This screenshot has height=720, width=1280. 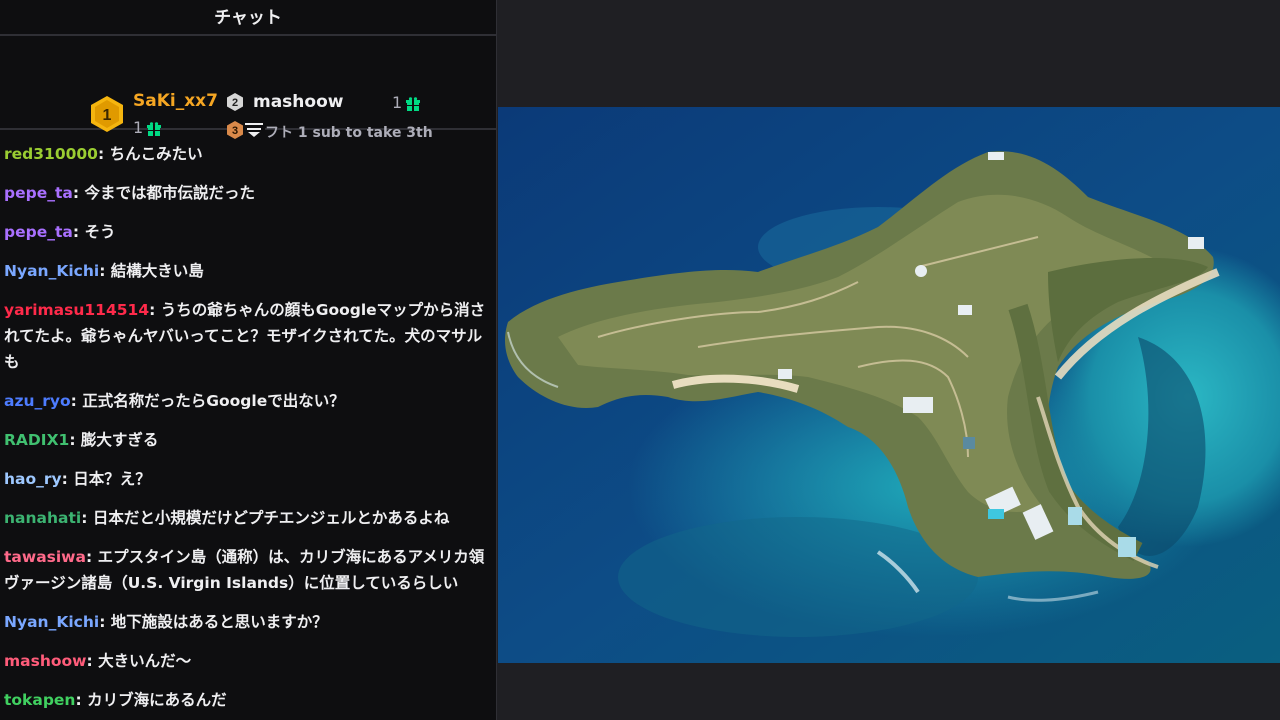 I want to click on first-place-count-value: 1, so click(x=138, y=127).